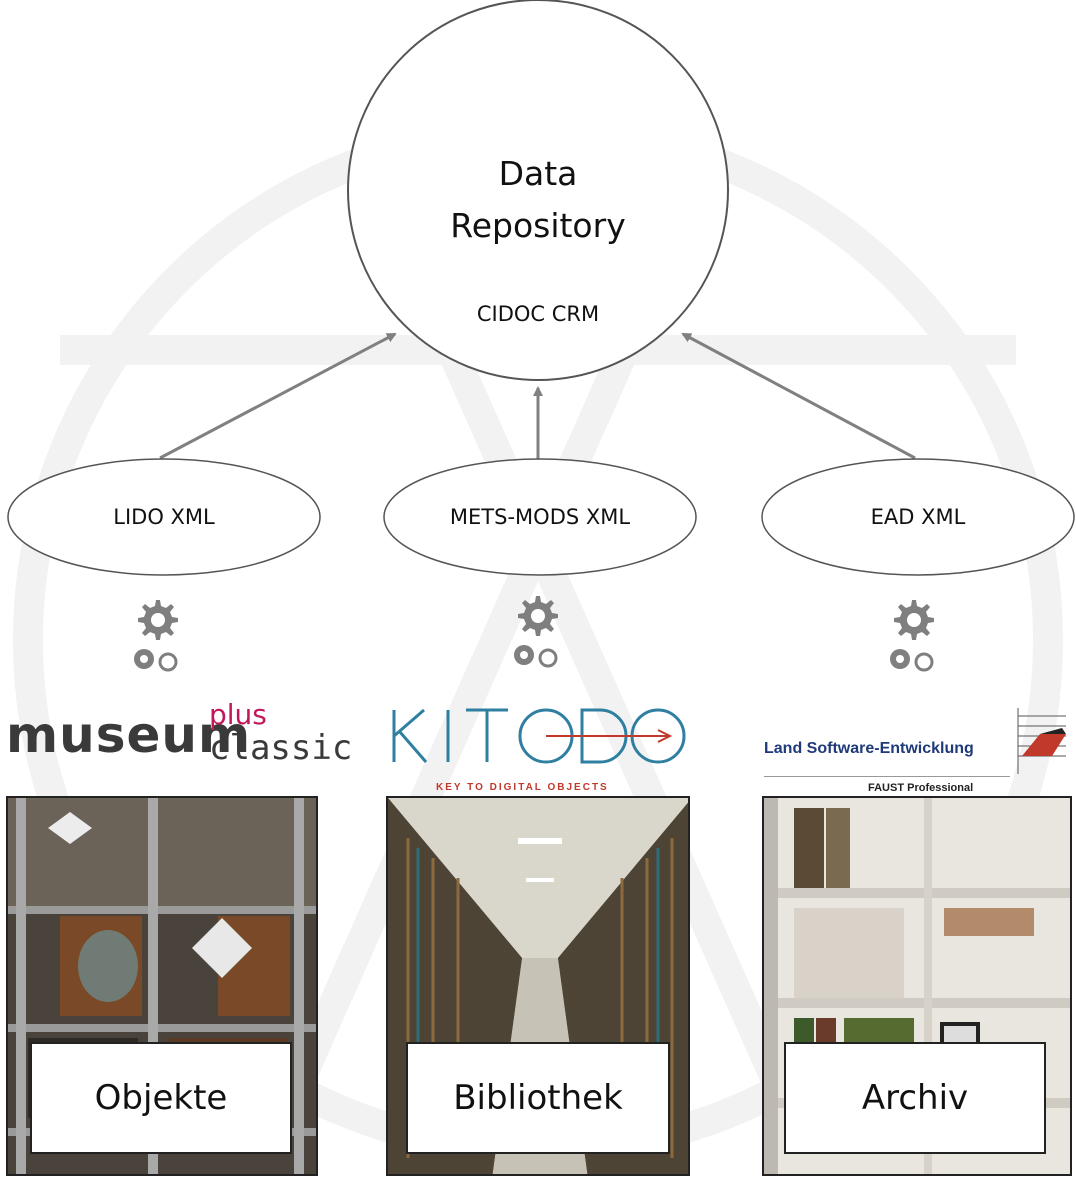 The image size is (1076, 1182). What do you see at coordinates (179, 743) in the screenshot?
I see `museumplus-logo: museum plus classic` at bounding box center [179, 743].